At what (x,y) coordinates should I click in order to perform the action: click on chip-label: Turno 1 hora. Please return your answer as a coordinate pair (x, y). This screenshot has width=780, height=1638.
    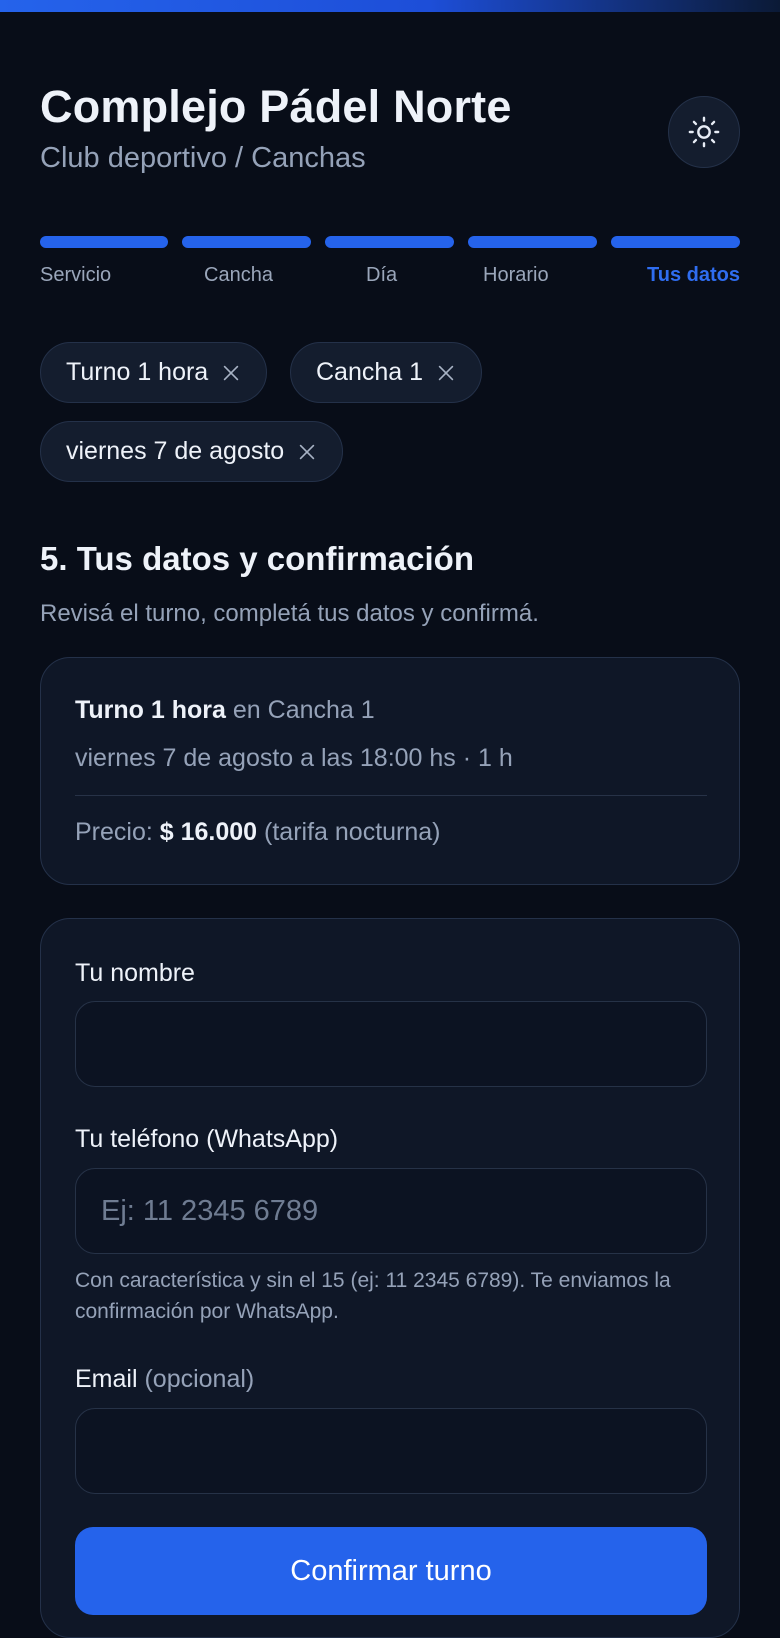
    Looking at the image, I should click on (137, 372).